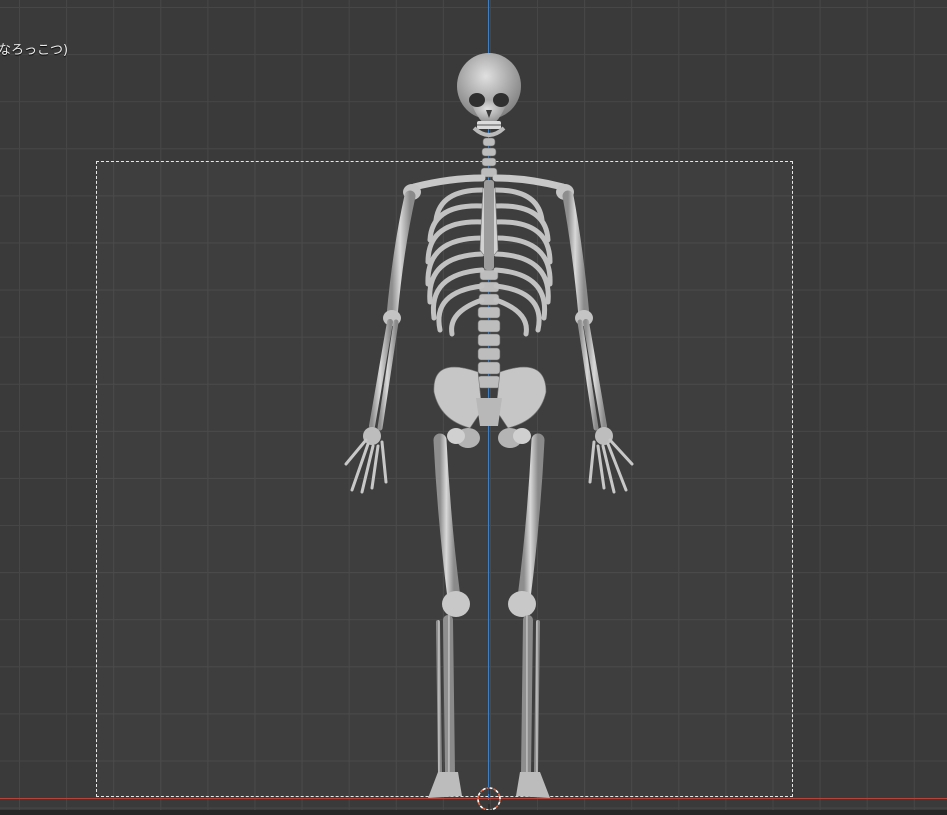 Image resolution: width=947 pixels, height=815 pixels. I want to click on leg-right, so click(451, 606).